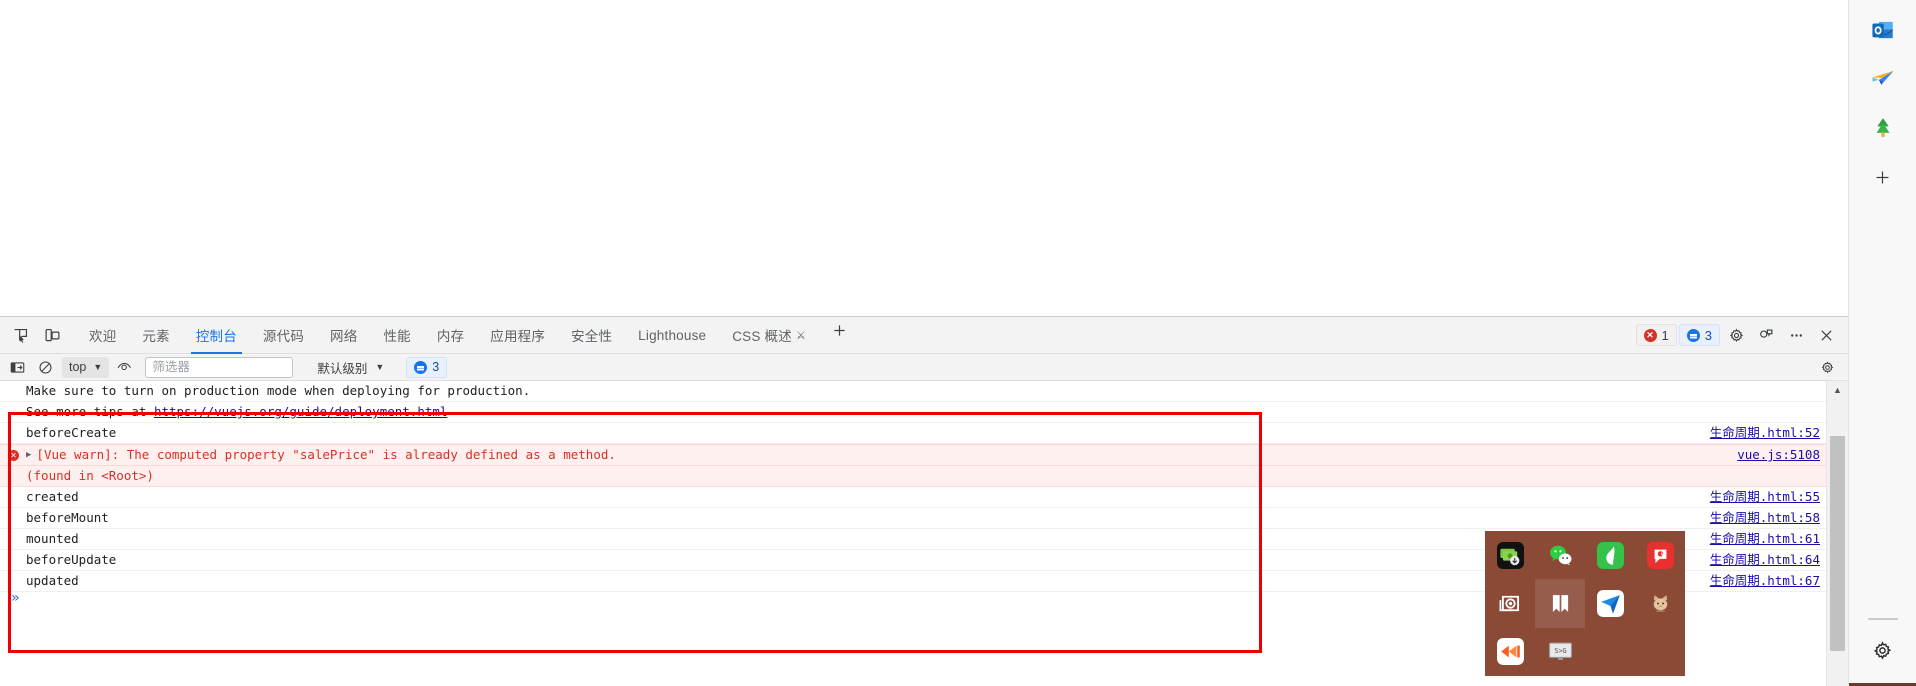  I want to click on dock-app-media-player, so click(1510, 652).